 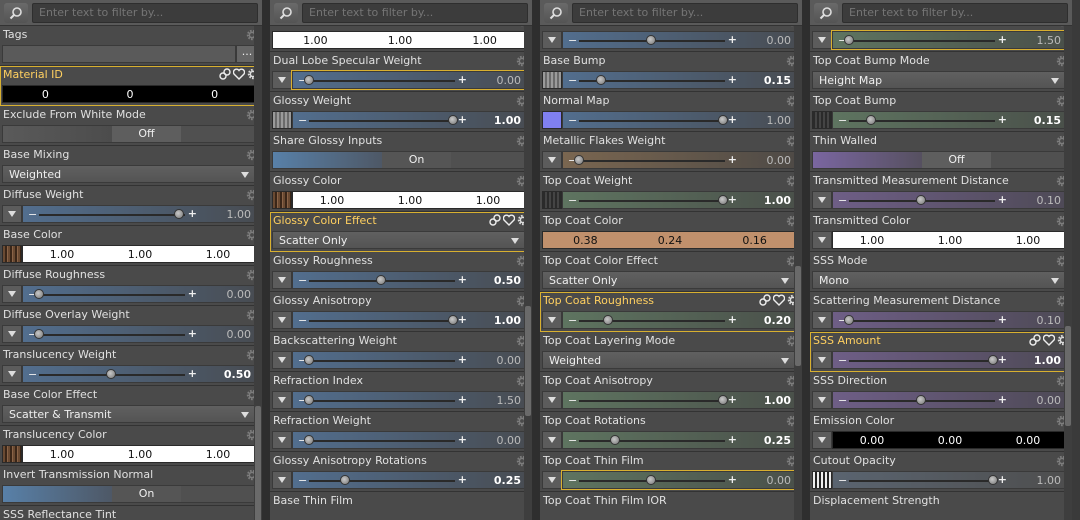 I want to click on toggle-switch: Off, so click(x=940, y=160).